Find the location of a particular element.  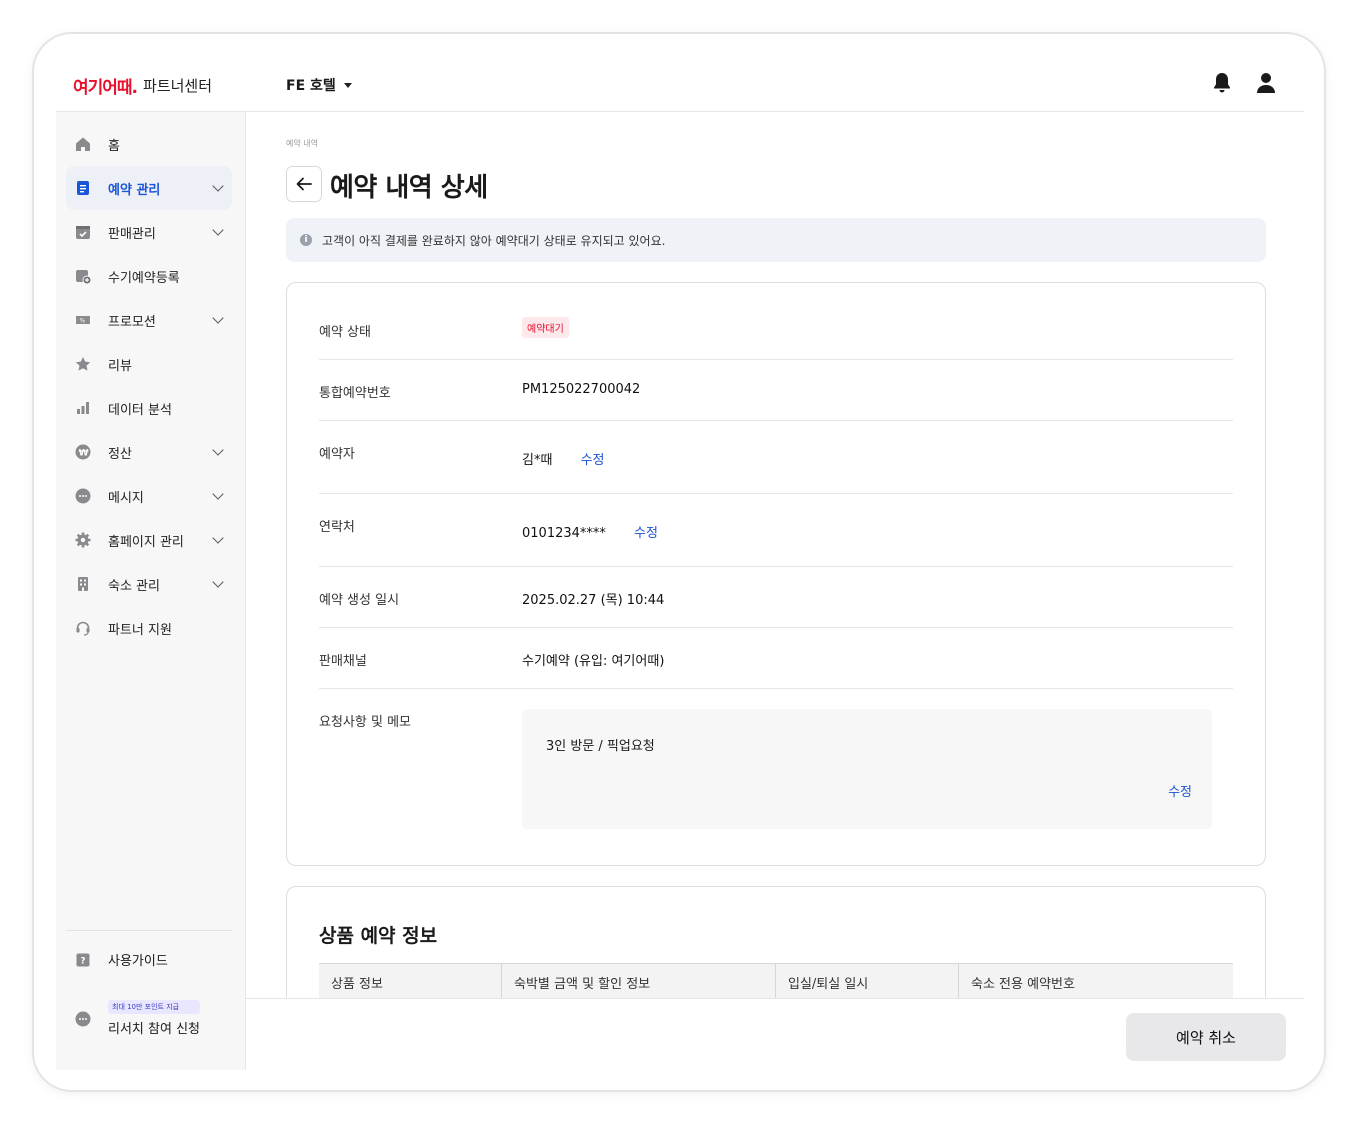

row-contact: 연락처 0101234**** 수정 is located at coordinates (776, 530).